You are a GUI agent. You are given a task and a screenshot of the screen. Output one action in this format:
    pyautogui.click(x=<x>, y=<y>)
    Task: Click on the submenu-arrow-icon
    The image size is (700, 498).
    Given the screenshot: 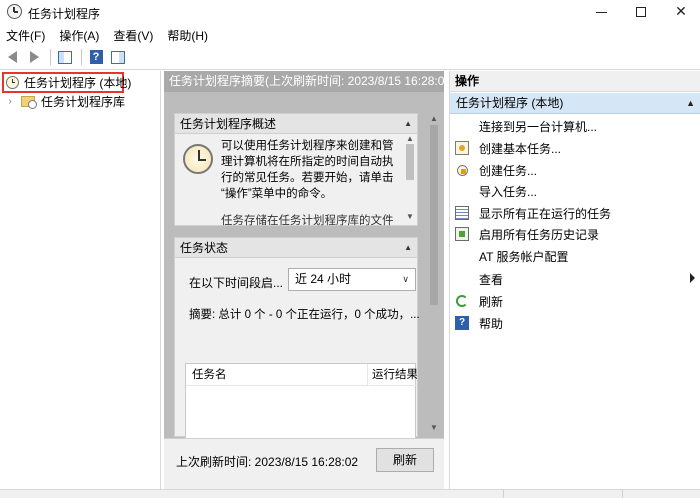 What is the action you would take?
    pyautogui.click(x=692, y=278)
    